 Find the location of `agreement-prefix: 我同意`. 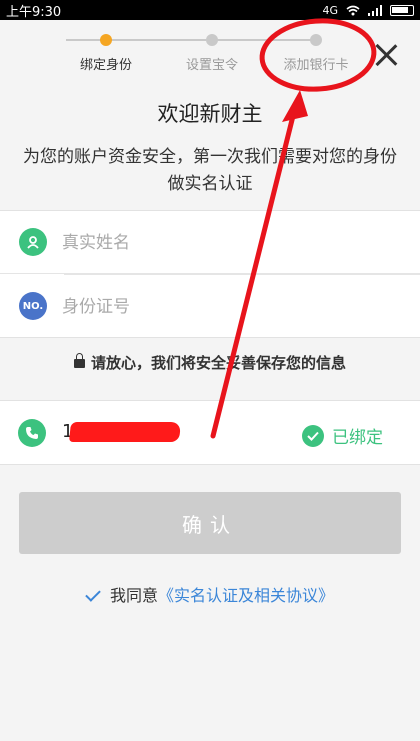

agreement-prefix: 我同意 is located at coordinates (133, 595).